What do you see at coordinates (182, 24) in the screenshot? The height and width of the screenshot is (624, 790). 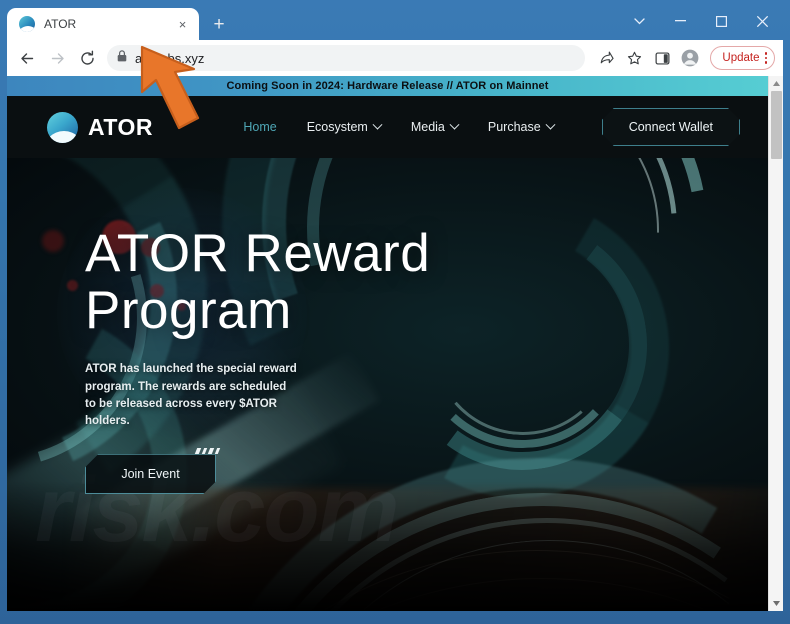 I see `close-icon: ×` at bounding box center [182, 24].